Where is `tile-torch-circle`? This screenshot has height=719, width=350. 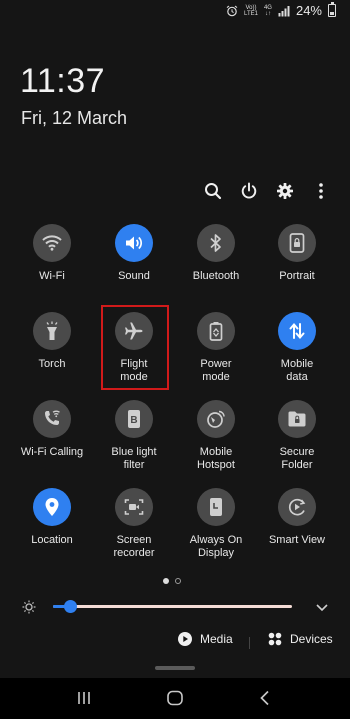
tile-torch-circle is located at coordinates (52, 331).